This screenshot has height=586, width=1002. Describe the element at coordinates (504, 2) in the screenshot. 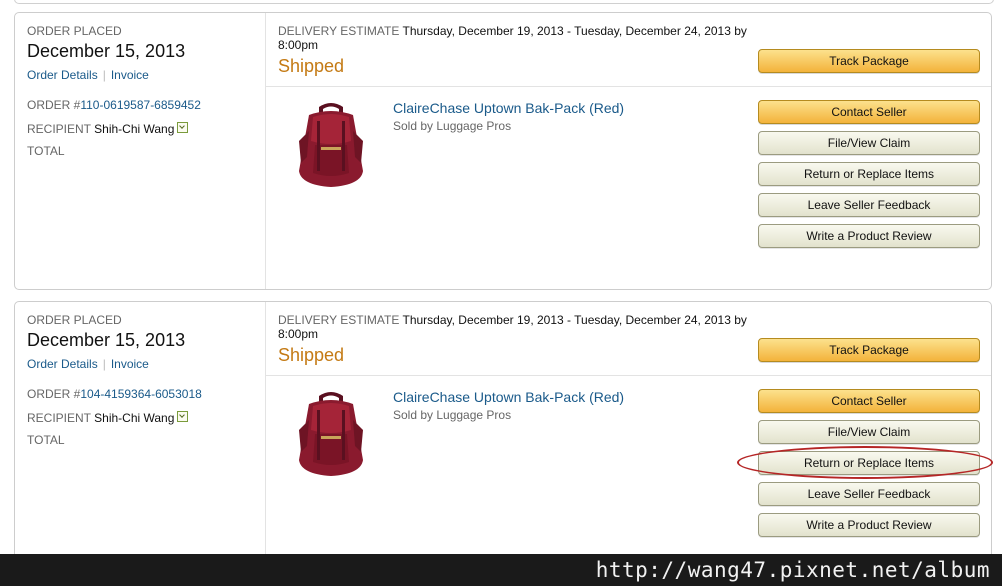

I see `previous-order-card-edge` at that location.